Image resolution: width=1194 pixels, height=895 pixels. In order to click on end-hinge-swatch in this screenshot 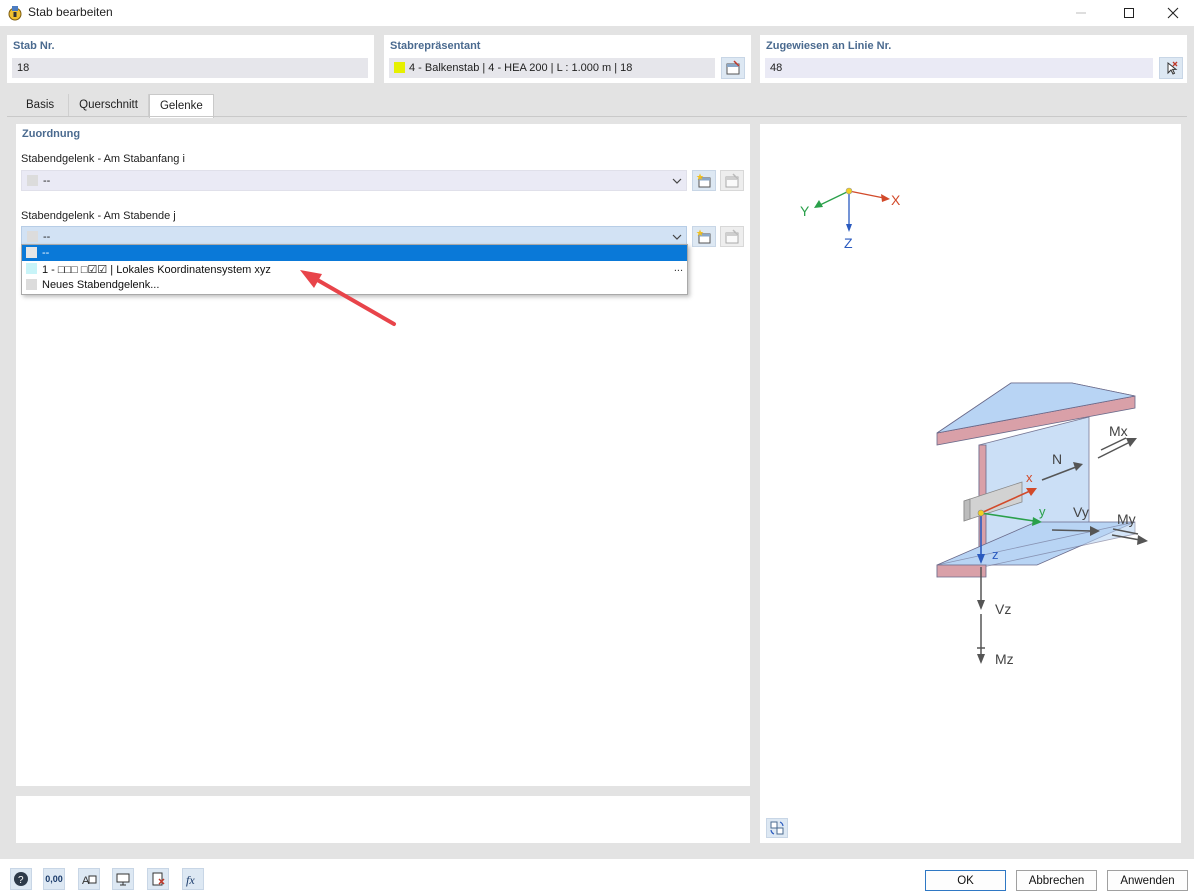, I will do `click(32, 236)`.